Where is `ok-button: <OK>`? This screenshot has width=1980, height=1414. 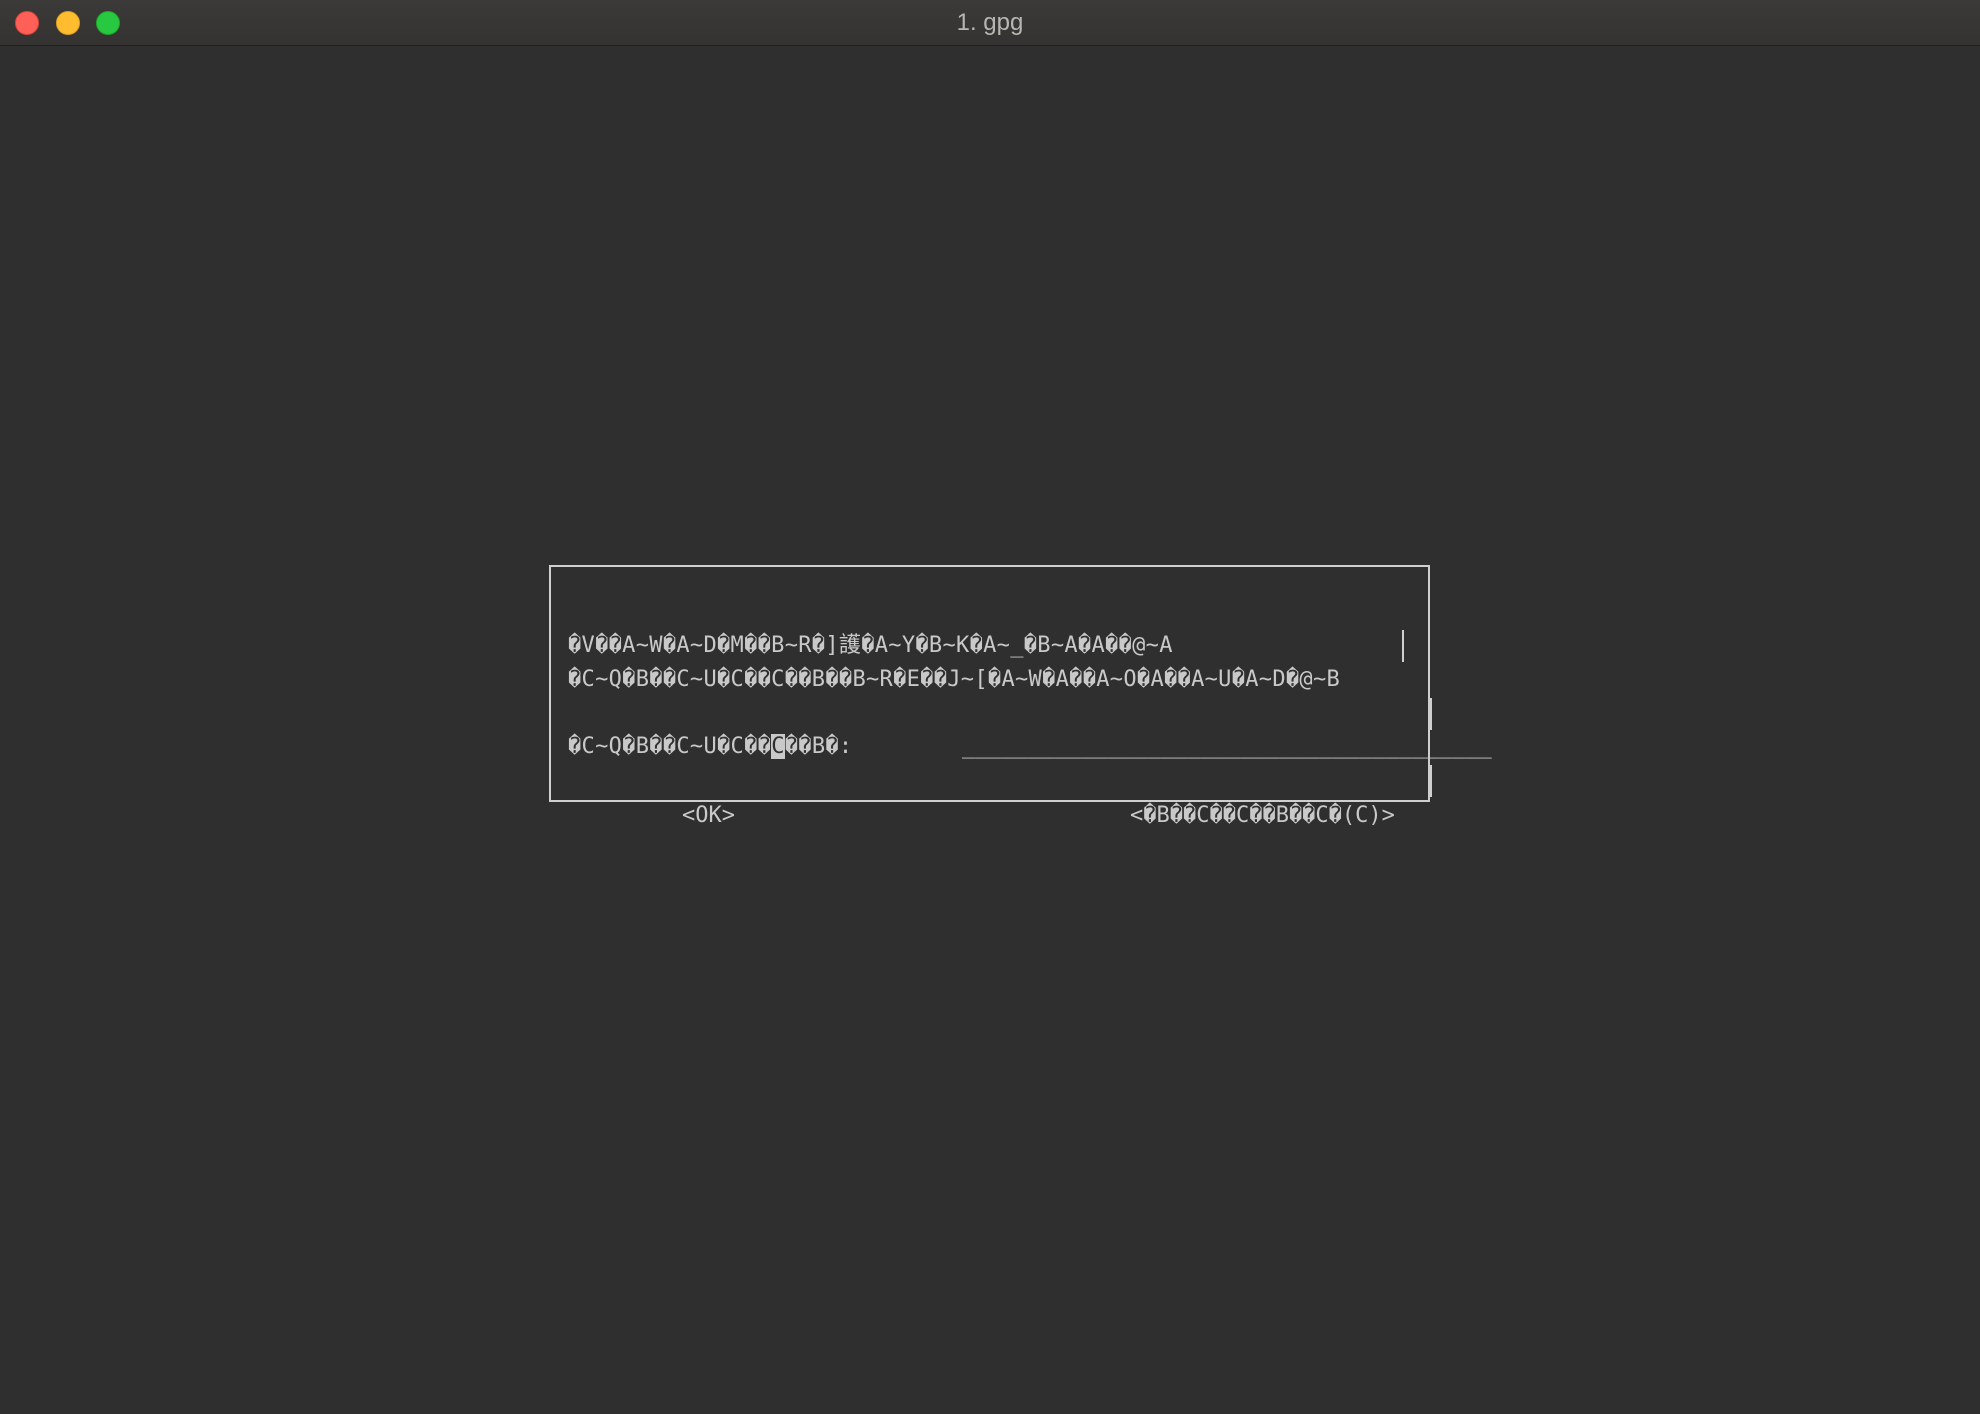 ok-button: <OK> is located at coordinates (708, 816).